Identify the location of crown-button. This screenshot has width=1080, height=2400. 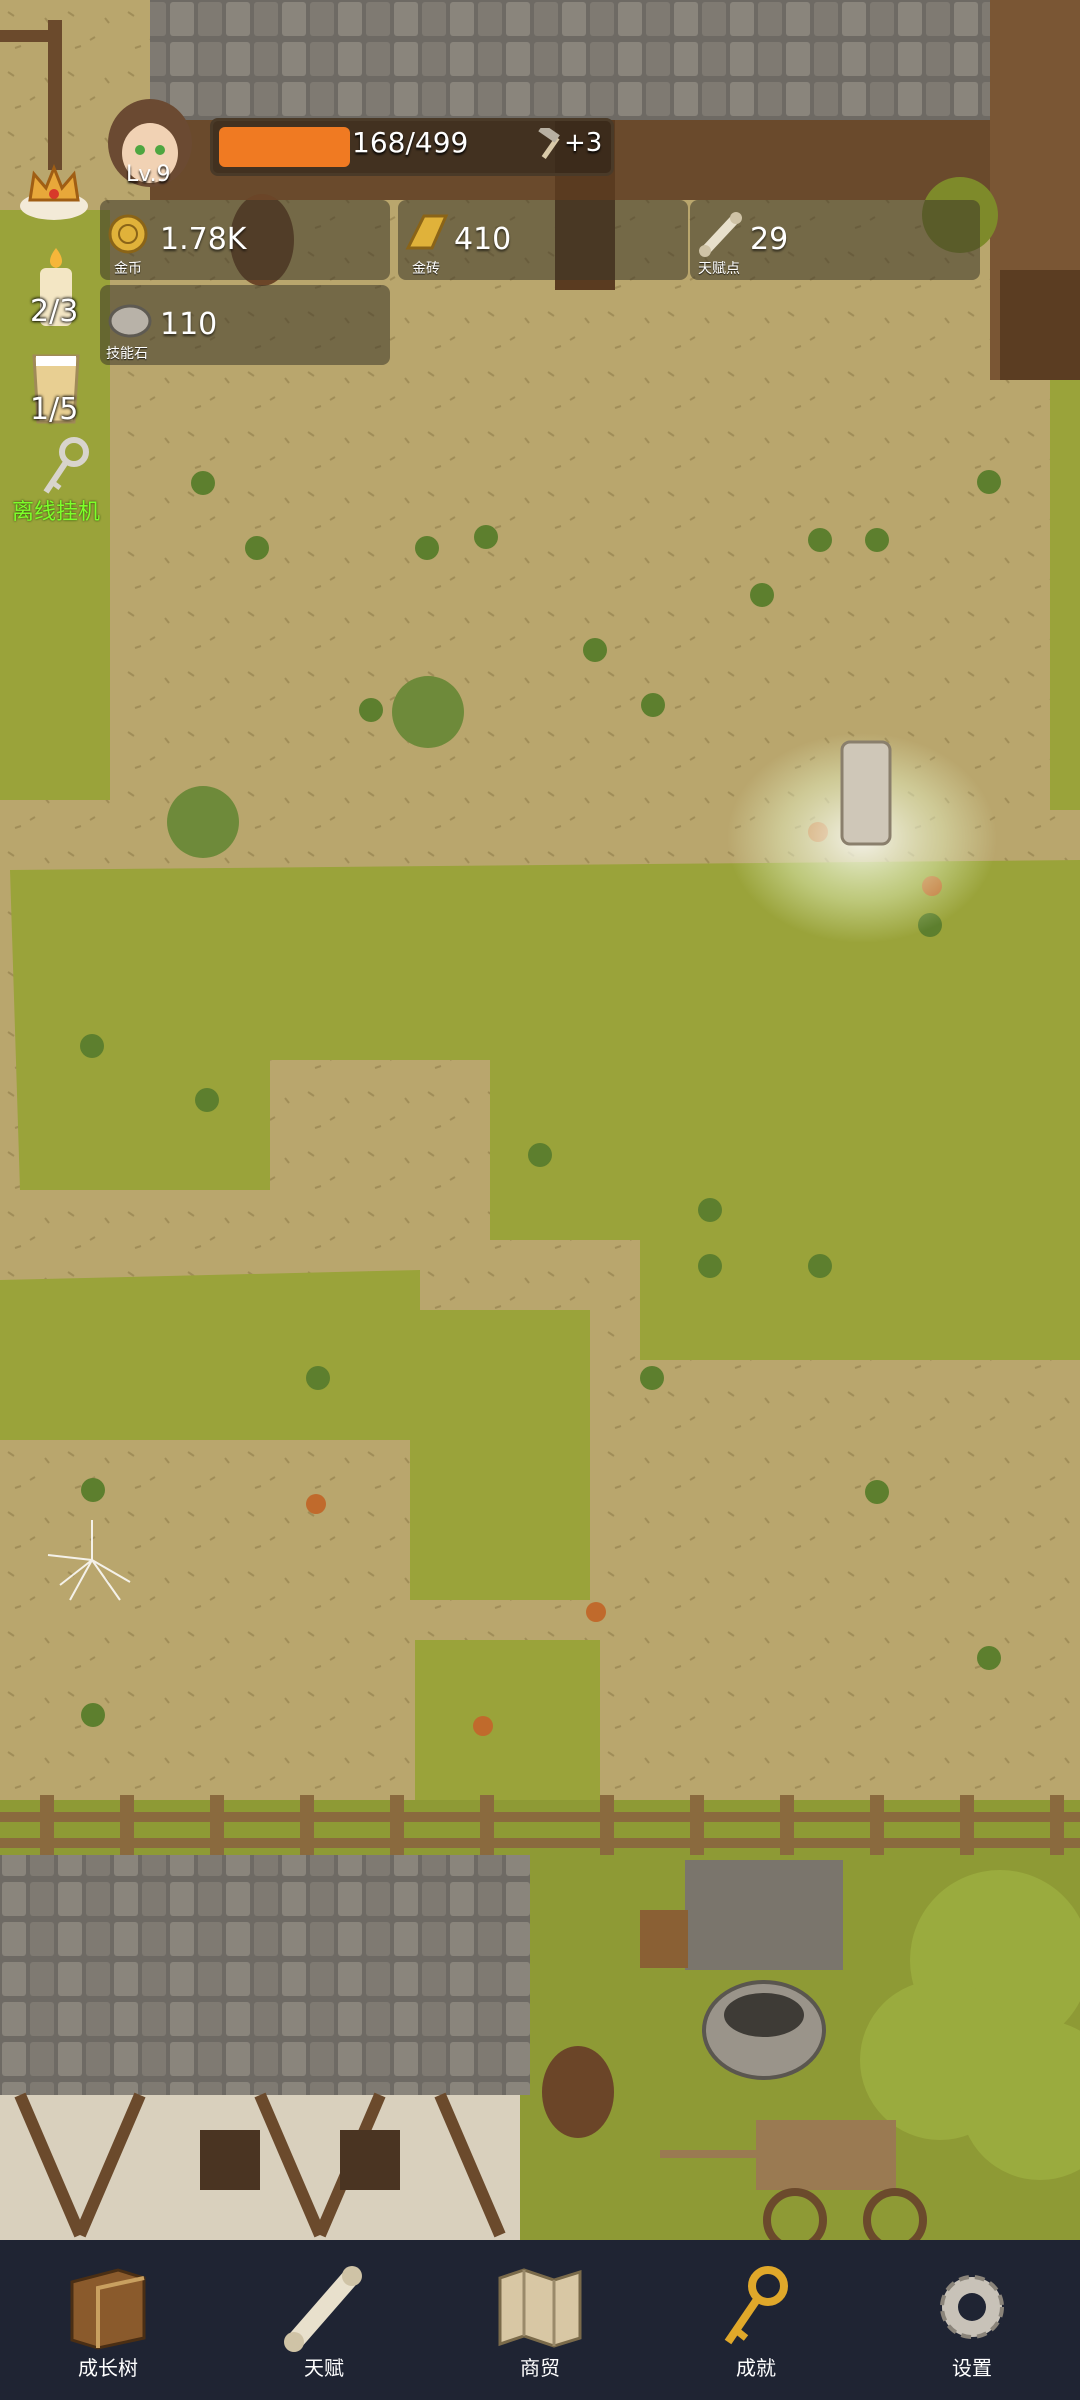
(54, 192).